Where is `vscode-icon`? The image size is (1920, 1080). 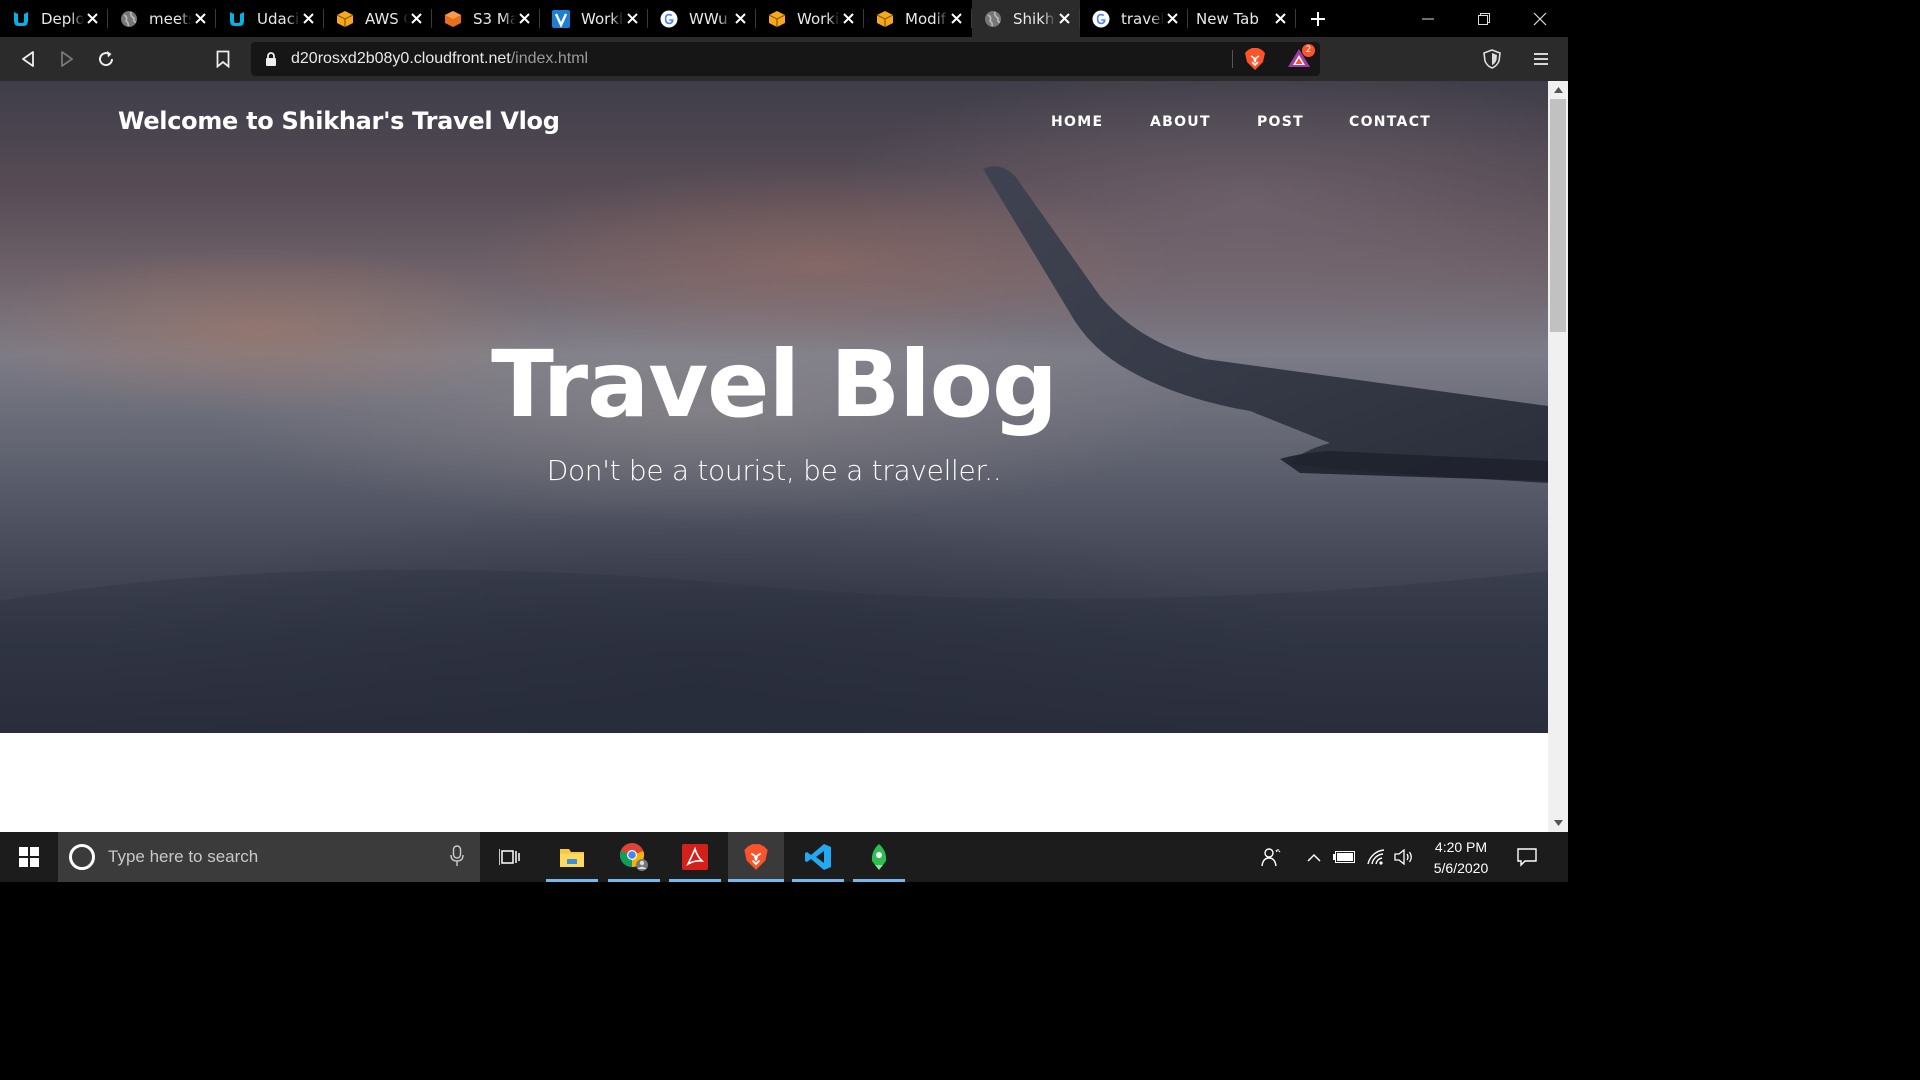 vscode-icon is located at coordinates (818, 857).